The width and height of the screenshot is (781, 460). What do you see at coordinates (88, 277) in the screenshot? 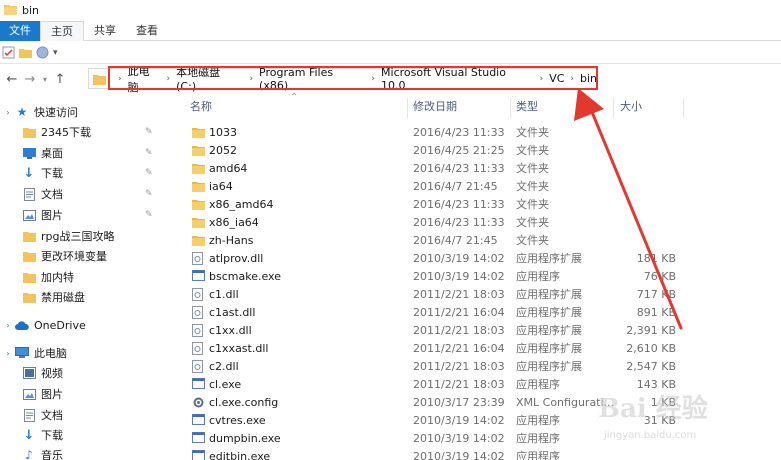
I see `sidebar-item-garnett-folder: 加内特` at bounding box center [88, 277].